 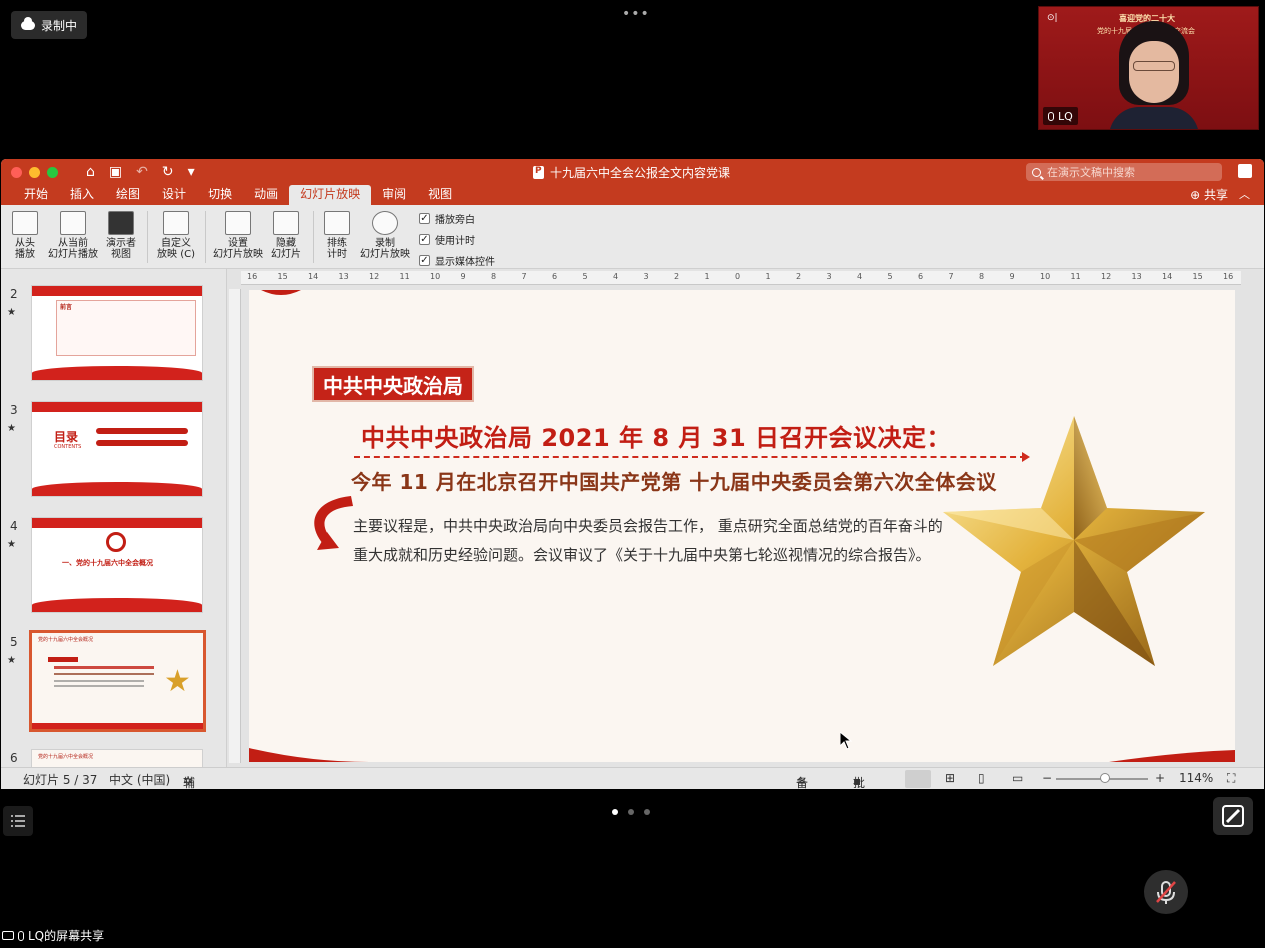 I want to click on undo-icon: ↶, so click(x=142, y=172).